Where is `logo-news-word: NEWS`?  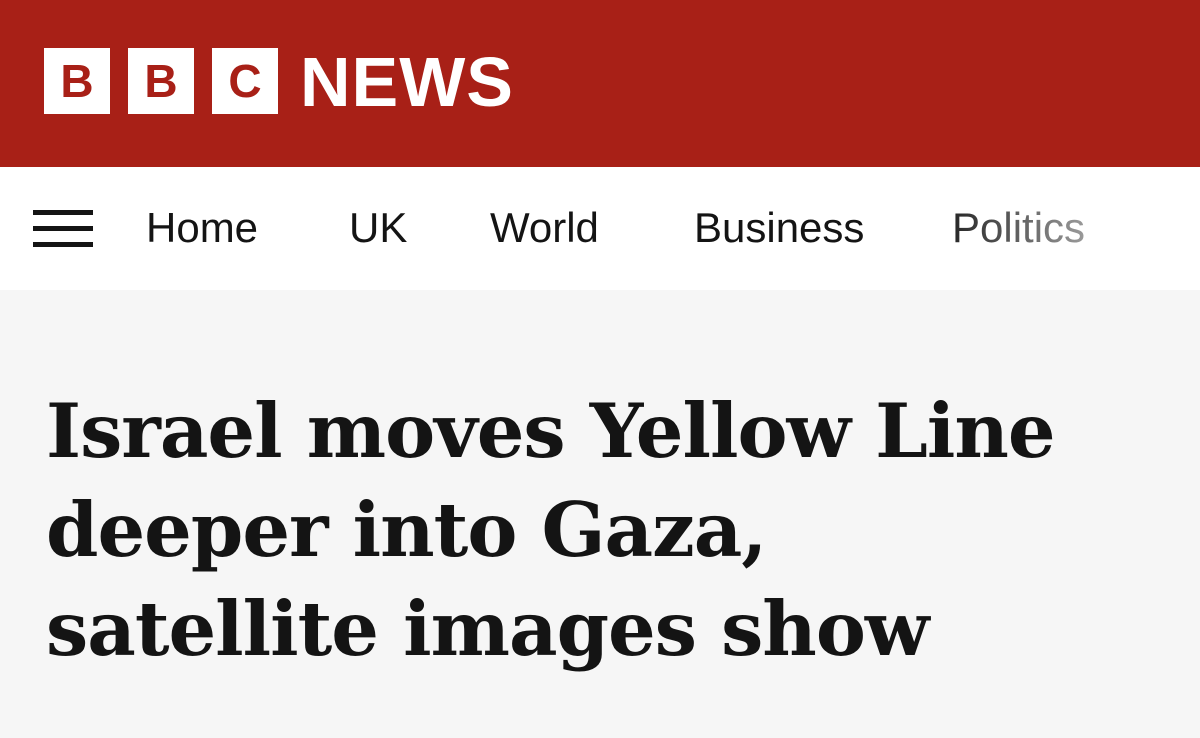
logo-news-word: NEWS is located at coordinates (407, 82).